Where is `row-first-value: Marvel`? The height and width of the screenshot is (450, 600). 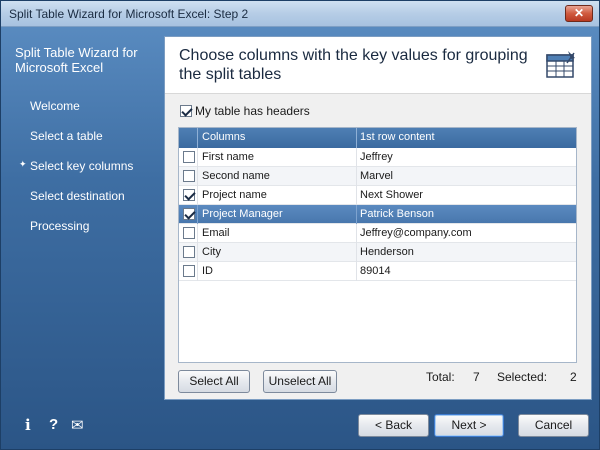 row-first-value: Marvel is located at coordinates (377, 176).